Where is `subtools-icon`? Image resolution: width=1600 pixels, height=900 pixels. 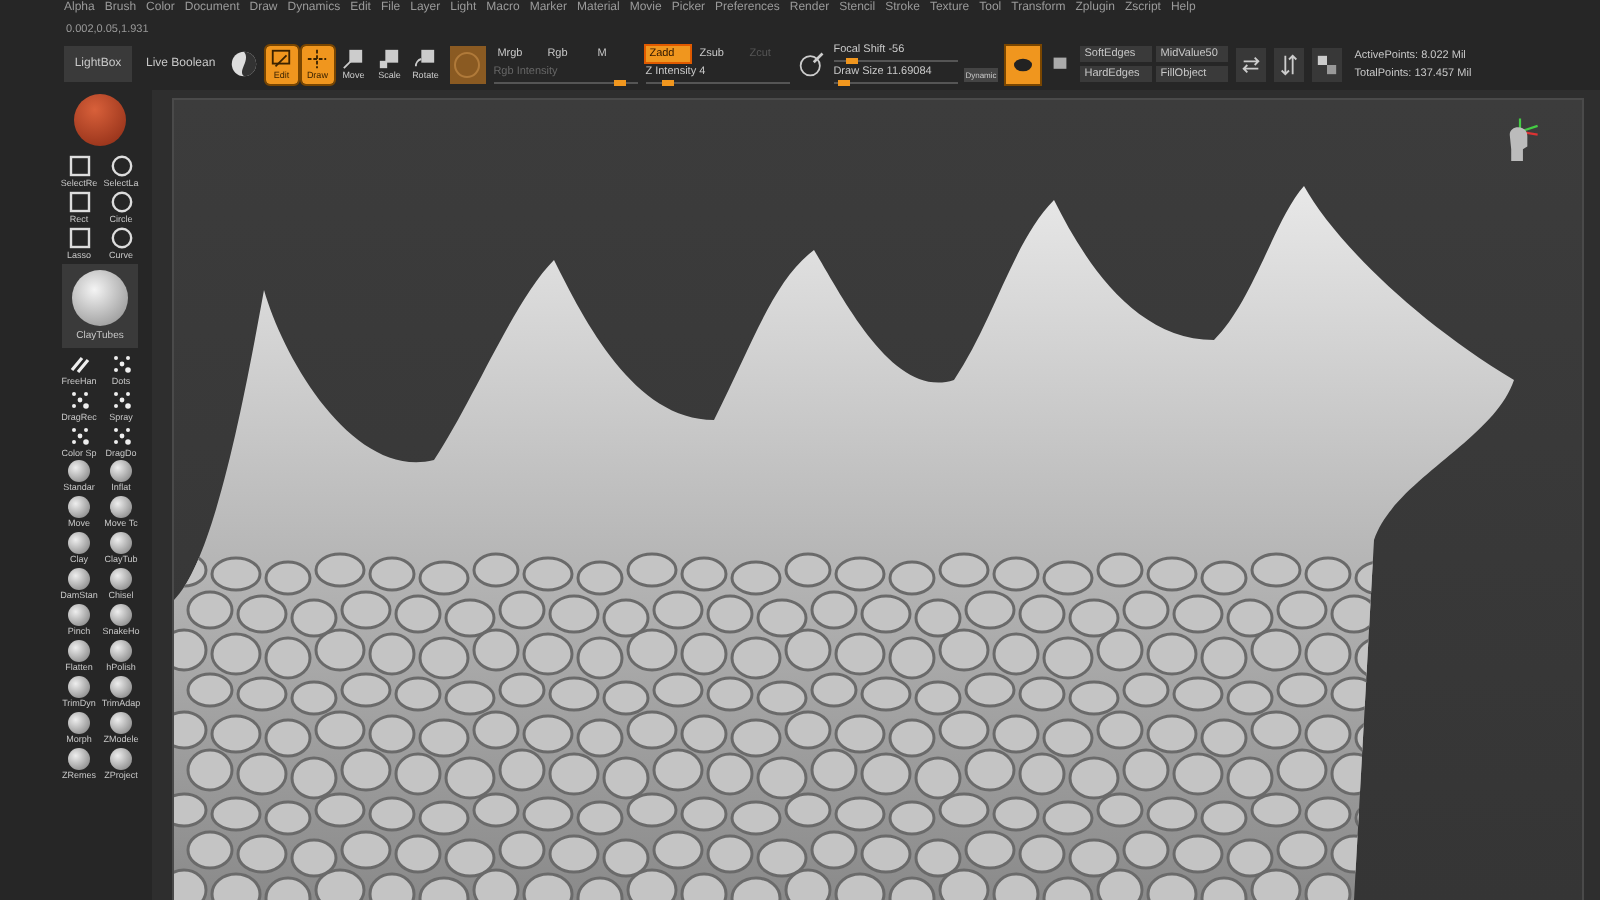 subtools-icon is located at coordinates (1327, 64).